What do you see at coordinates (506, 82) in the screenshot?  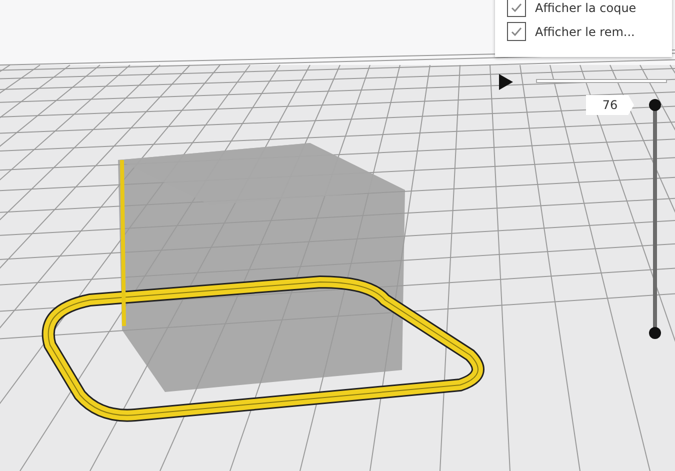 I see `play-icon` at bounding box center [506, 82].